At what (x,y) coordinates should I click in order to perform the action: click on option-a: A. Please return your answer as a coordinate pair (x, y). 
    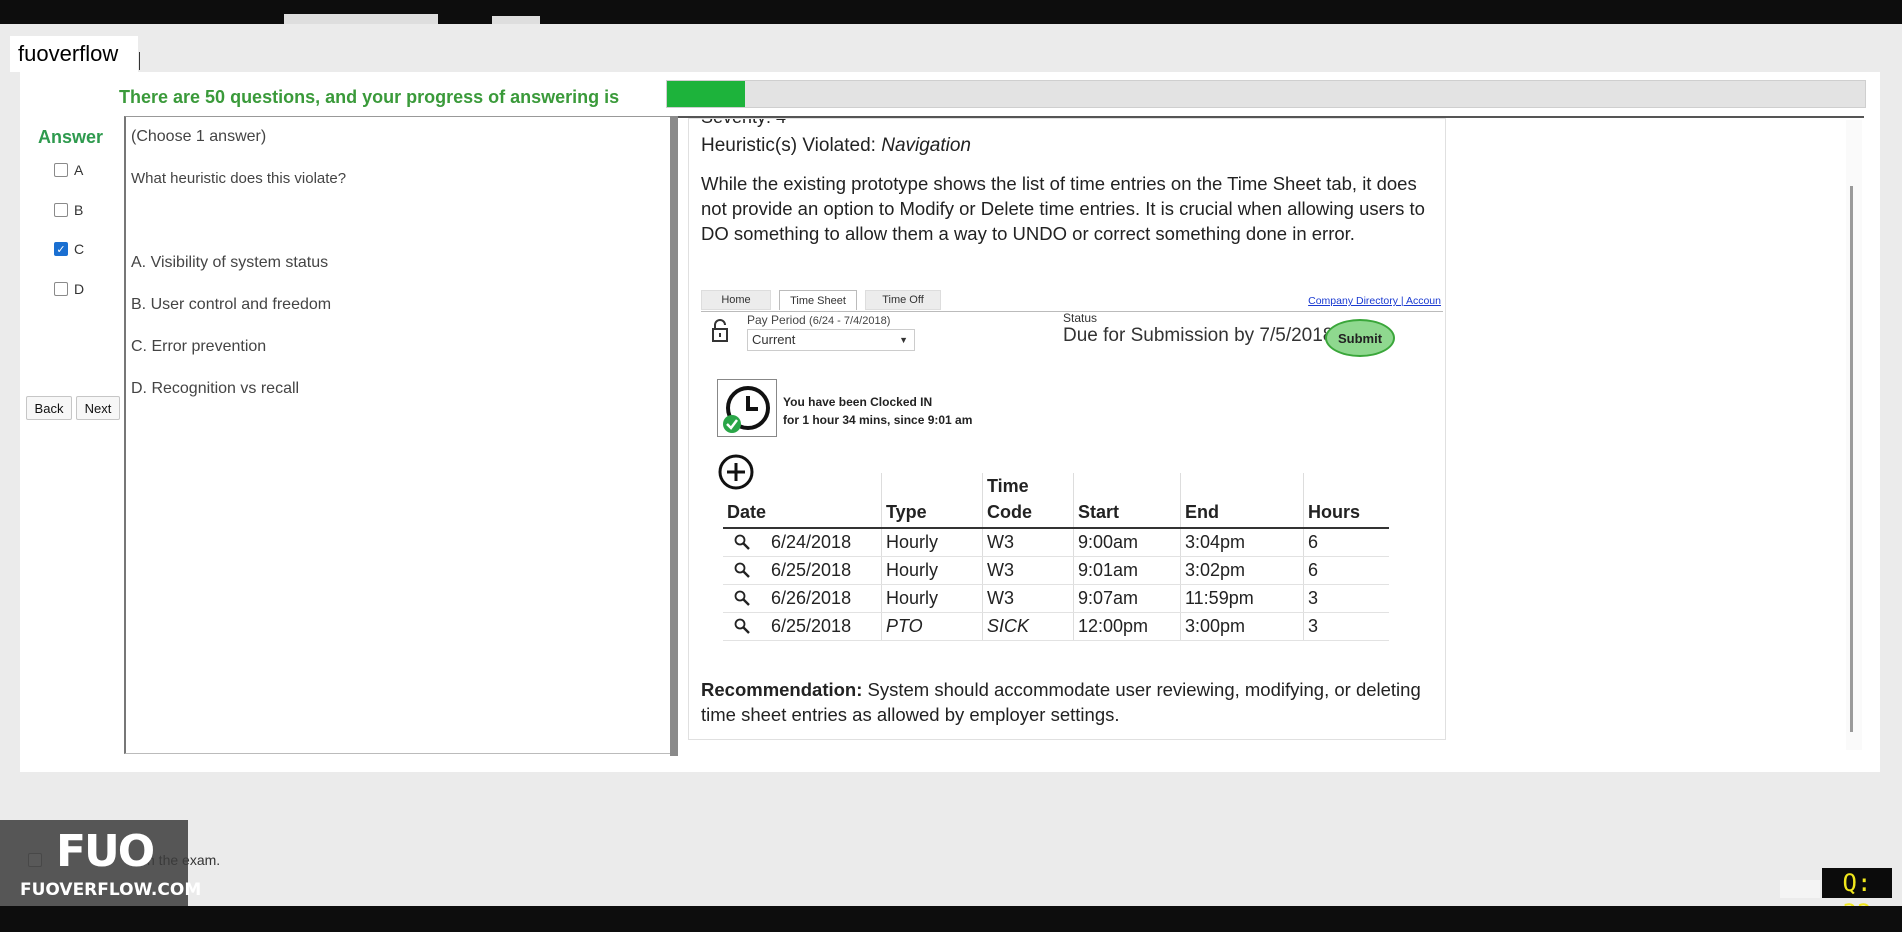
    Looking at the image, I should click on (68, 170).